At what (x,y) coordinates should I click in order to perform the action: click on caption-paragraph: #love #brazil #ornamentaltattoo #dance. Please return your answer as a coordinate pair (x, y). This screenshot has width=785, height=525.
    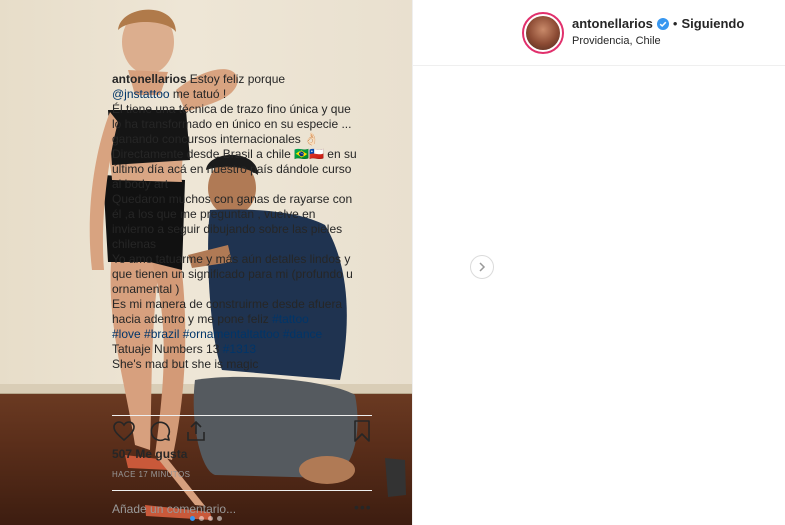
    Looking at the image, I should click on (235, 334).